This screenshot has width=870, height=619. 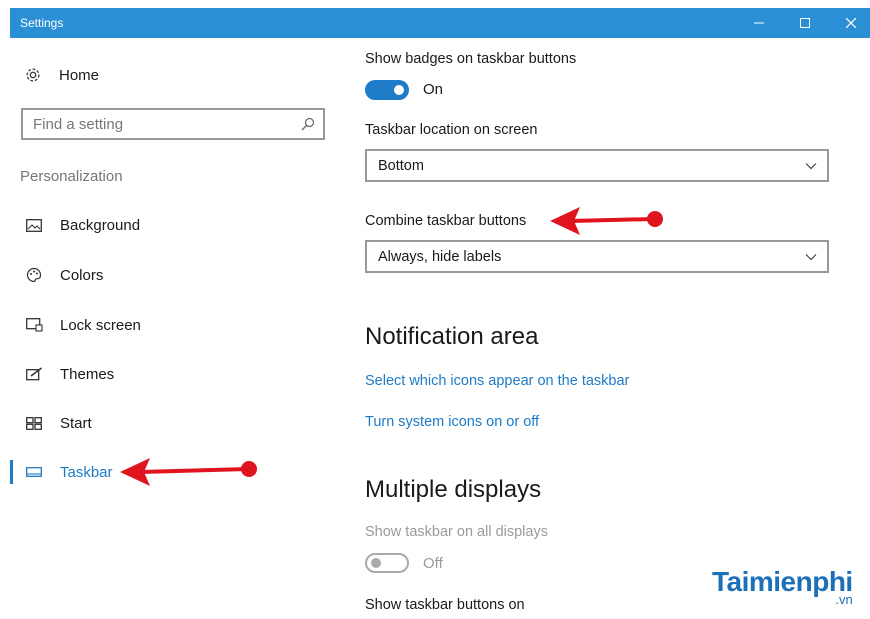 What do you see at coordinates (34, 225) in the screenshot?
I see `picture-icon` at bounding box center [34, 225].